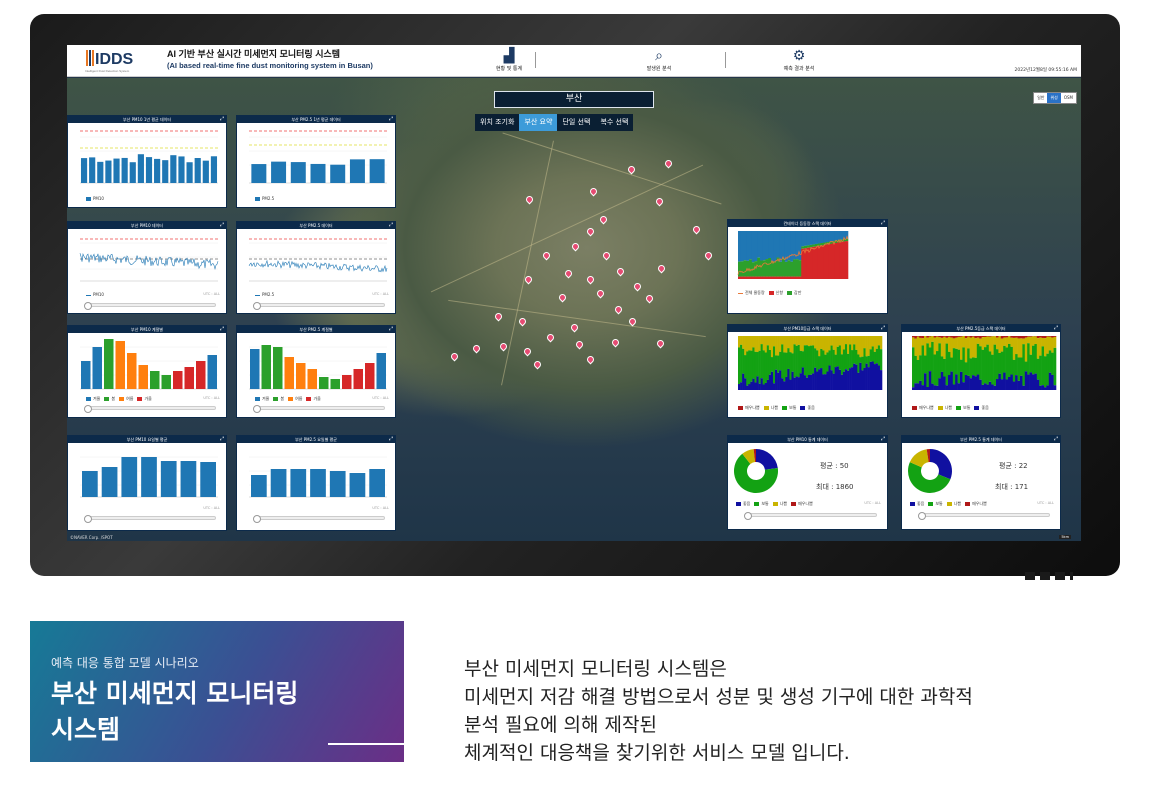 The image size is (1150, 807). What do you see at coordinates (981, 439) in the screenshot?
I see `panel-title: 부산 PM2.5 통계 데이터` at bounding box center [981, 439].